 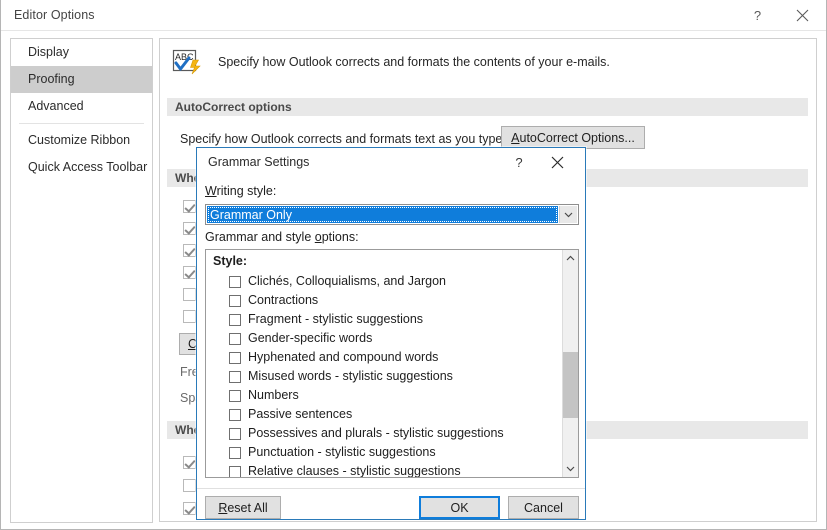 What do you see at coordinates (347, 281) in the screenshot?
I see `list-item-label: Clichés, Colloquialisms, and Jargon` at bounding box center [347, 281].